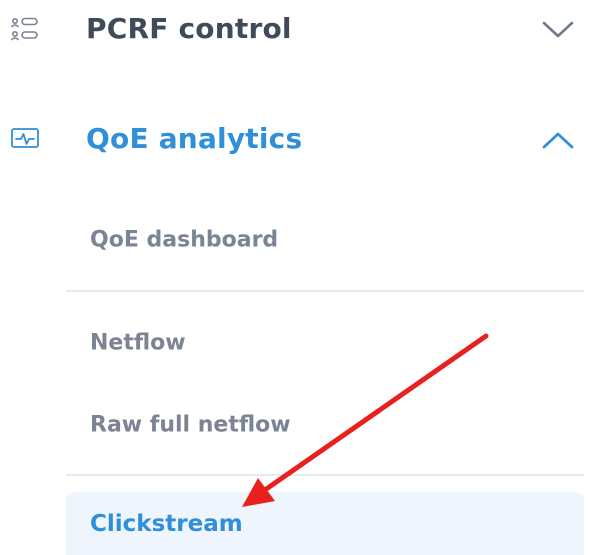 The width and height of the screenshot is (589, 555). I want to click on nav-group-label: PCRF control, so click(189, 28).